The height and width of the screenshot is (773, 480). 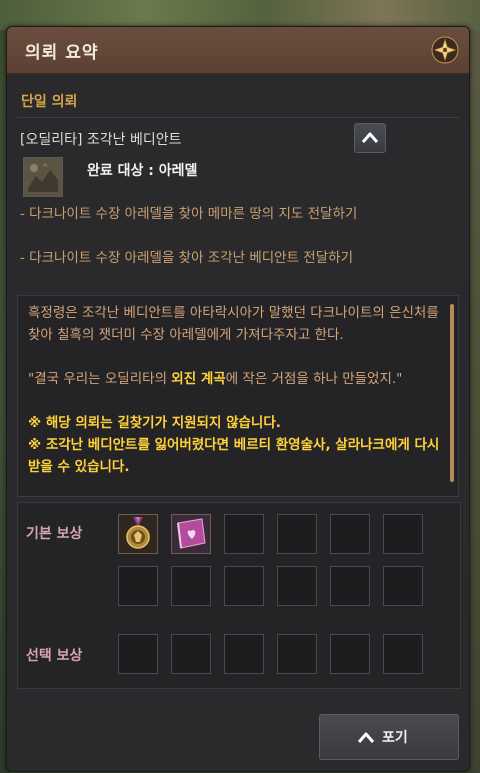 What do you see at coordinates (154, 423) in the screenshot?
I see `notice-text: ※ 해당 의뢰는 길찾기가 지원되지 않습니다.` at bounding box center [154, 423].